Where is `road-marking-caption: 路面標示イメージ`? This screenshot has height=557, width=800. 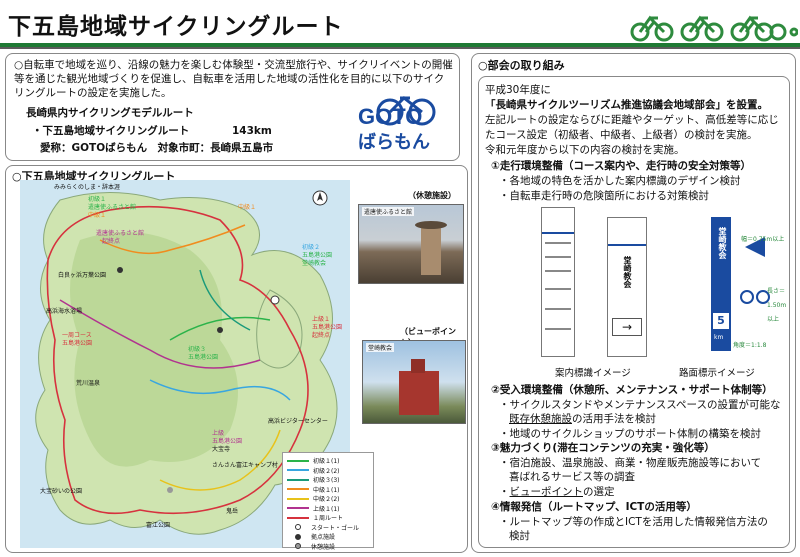 road-marking-caption: 路面標示イメージ is located at coordinates (717, 373).